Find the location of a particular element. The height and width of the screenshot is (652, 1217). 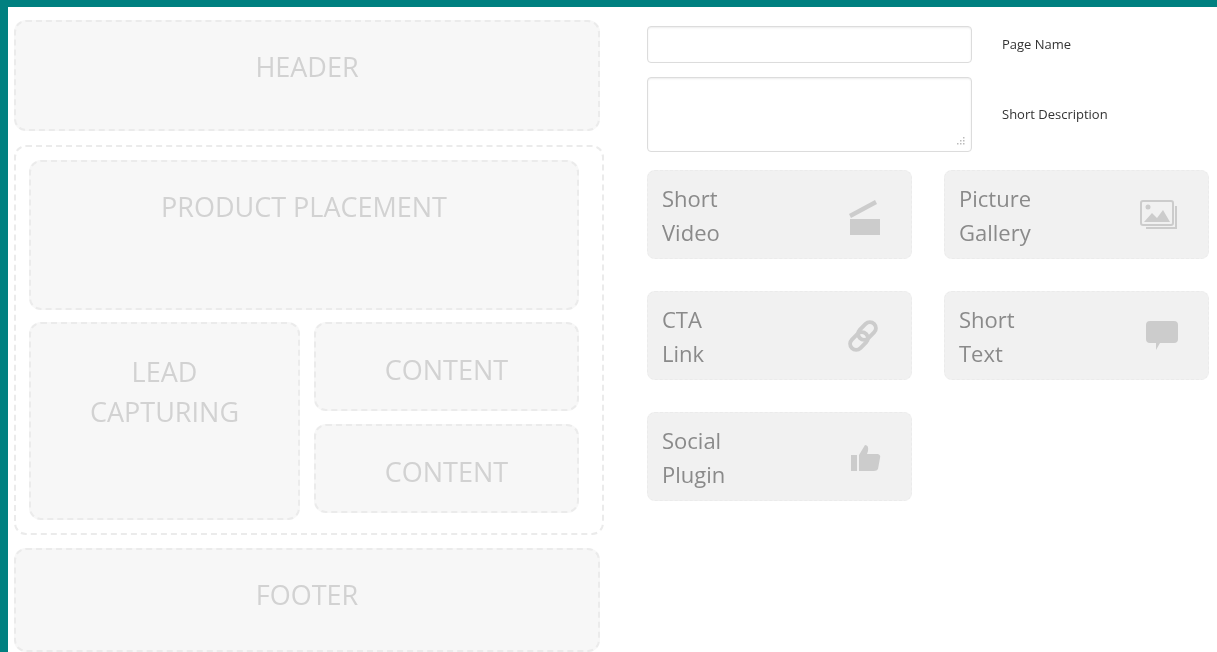

description-field is located at coordinates (809, 114).